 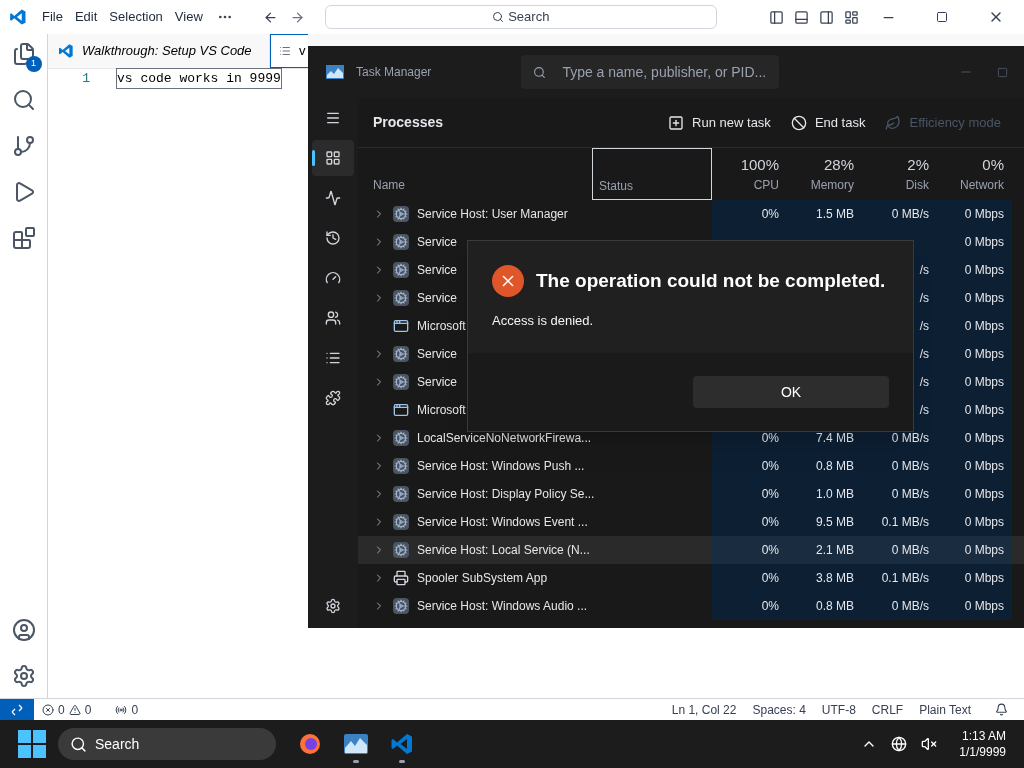 What do you see at coordinates (289, 51) in the screenshot?
I see `editor-tab: v` at bounding box center [289, 51].